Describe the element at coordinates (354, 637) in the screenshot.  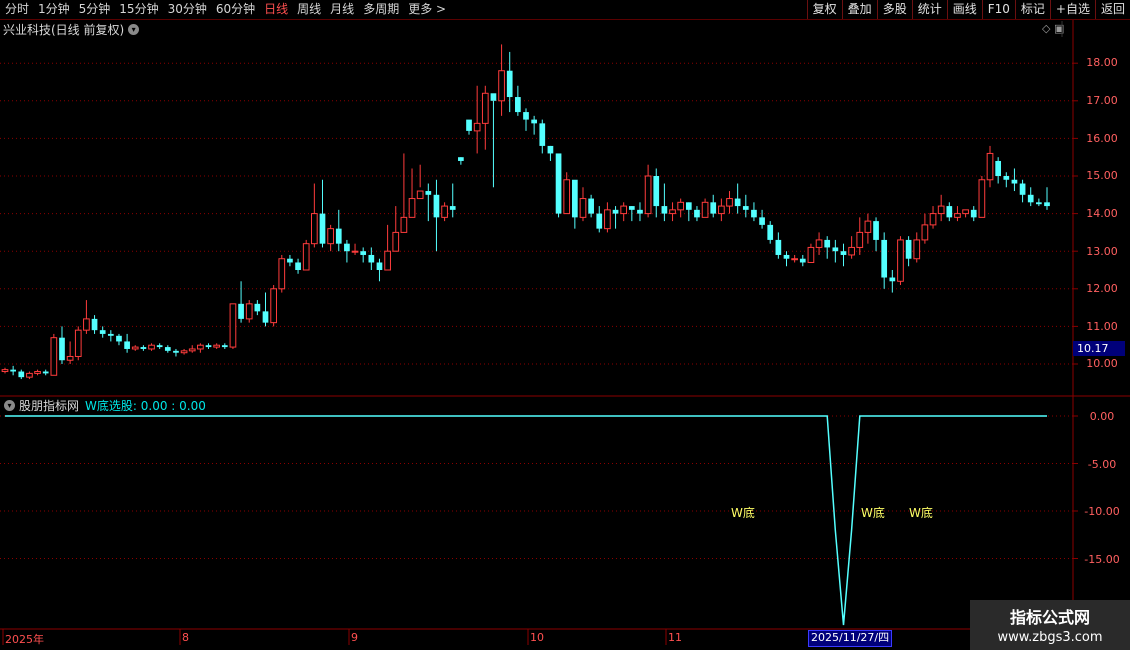
I see `x-axis-label: 9` at that location.